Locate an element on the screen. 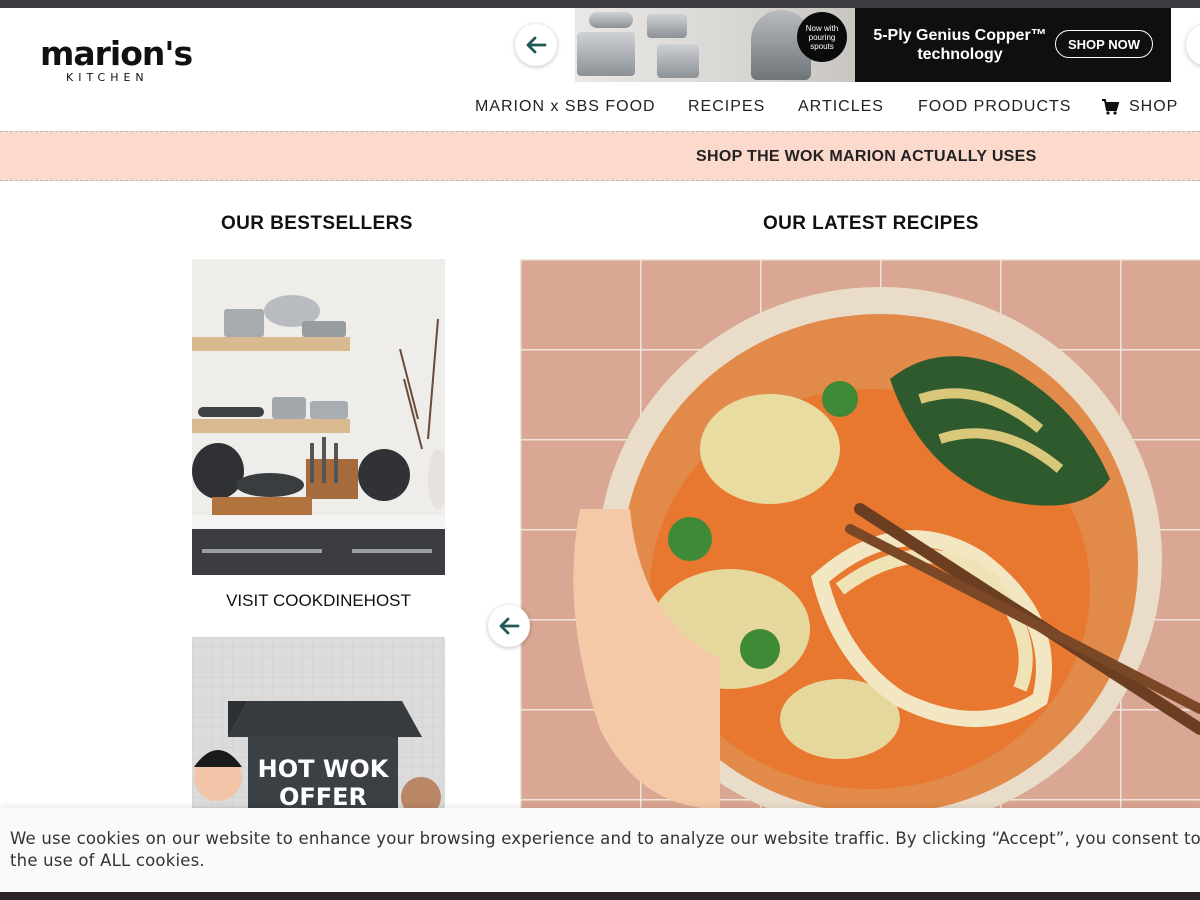 Image resolution: width=1200 pixels, height=900 pixels. nav-item-shop: SHOP is located at coordinates (1153, 107).